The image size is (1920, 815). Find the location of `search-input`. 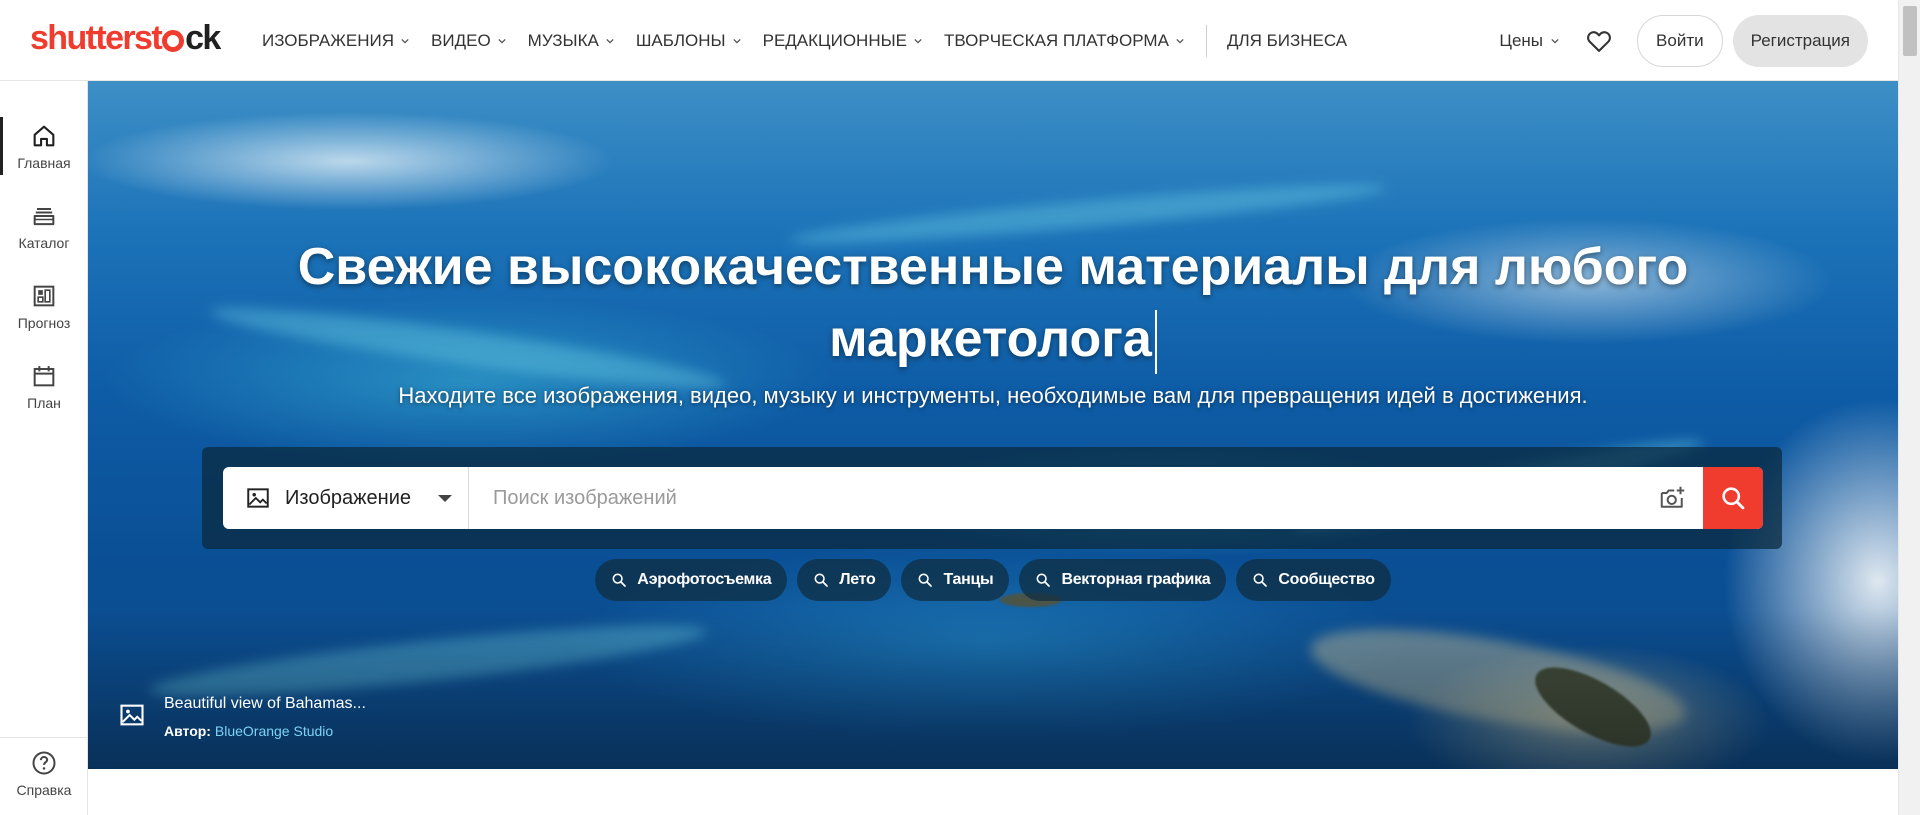

search-input is located at coordinates (1056, 498).